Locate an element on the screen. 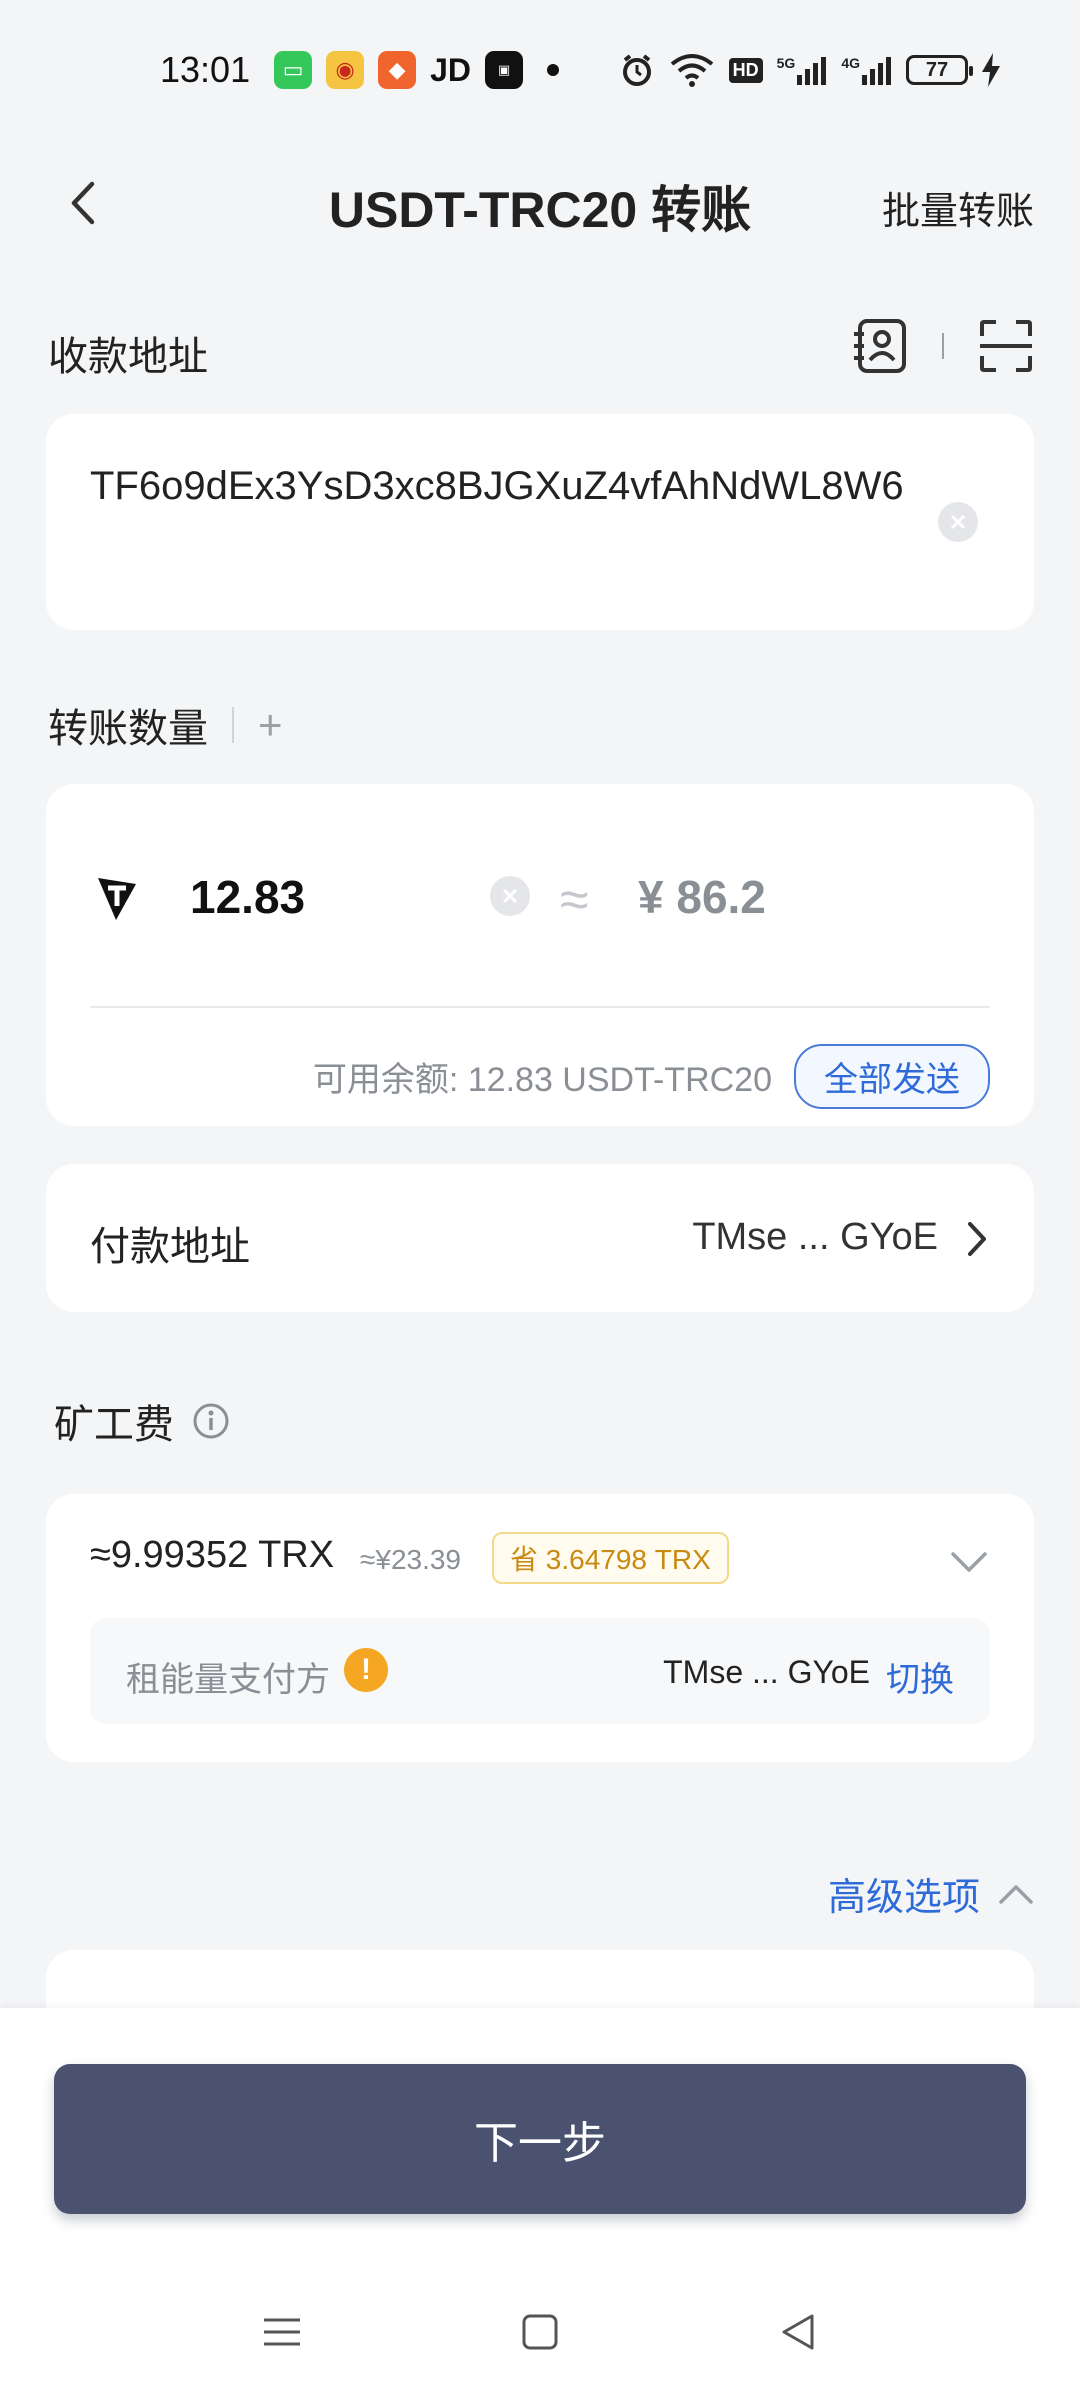 This screenshot has height=2400, width=1080. recipient-label: 收款地址 is located at coordinates (128, 357).